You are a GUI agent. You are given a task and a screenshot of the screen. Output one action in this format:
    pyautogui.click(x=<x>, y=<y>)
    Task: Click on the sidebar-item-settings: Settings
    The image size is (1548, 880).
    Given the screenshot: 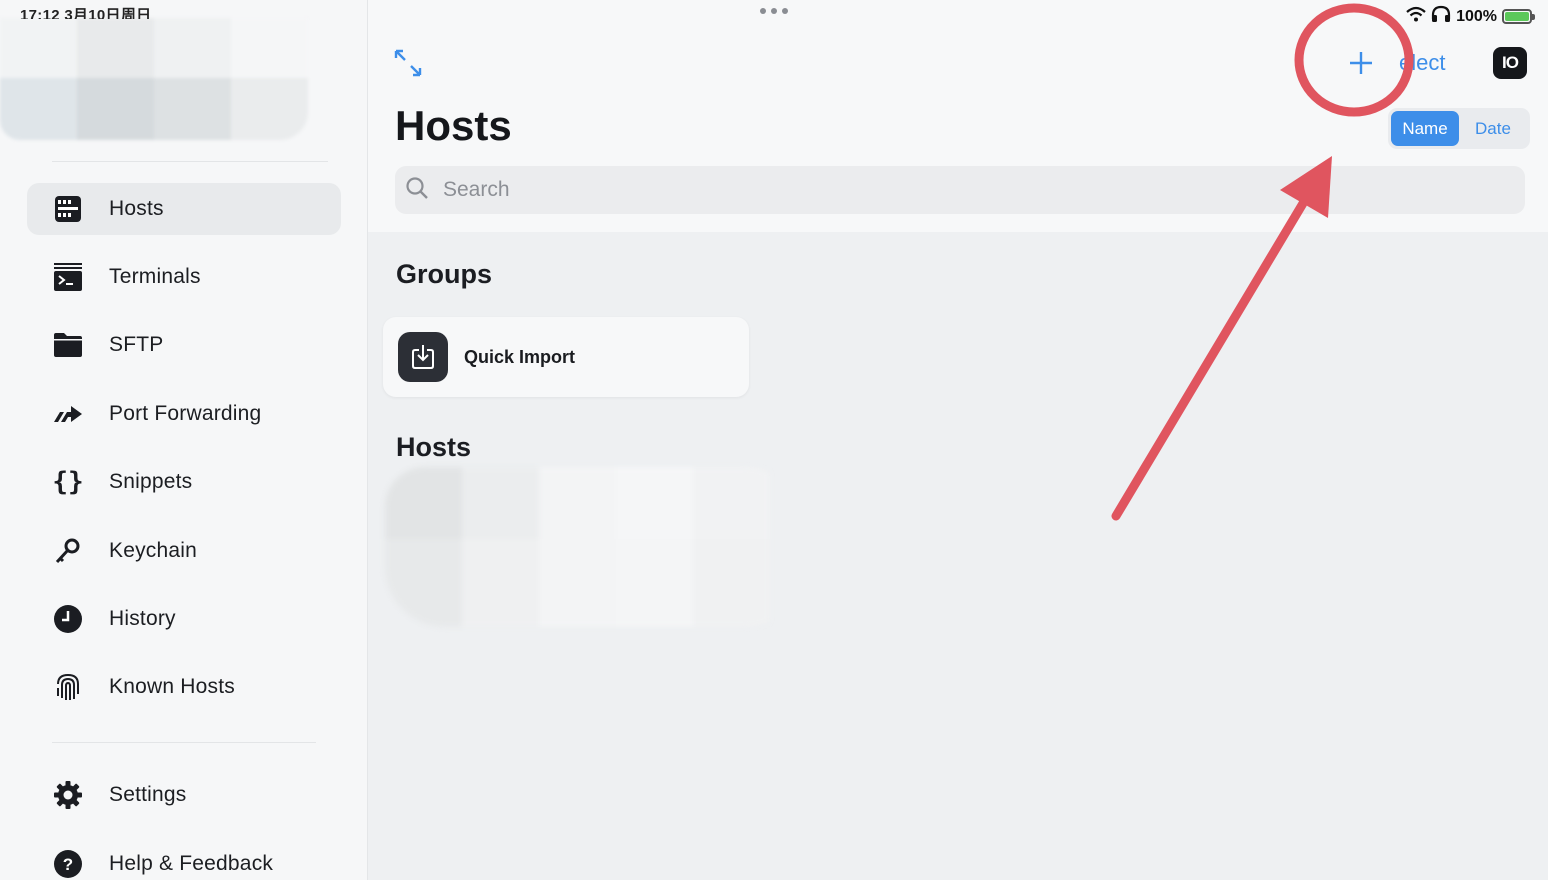 What is the action you would take?
    pyautogui.click(x=184, y=795)
    